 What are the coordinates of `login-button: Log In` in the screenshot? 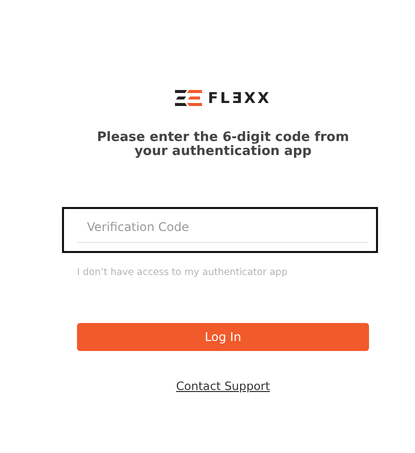 It's located at (223, 337).